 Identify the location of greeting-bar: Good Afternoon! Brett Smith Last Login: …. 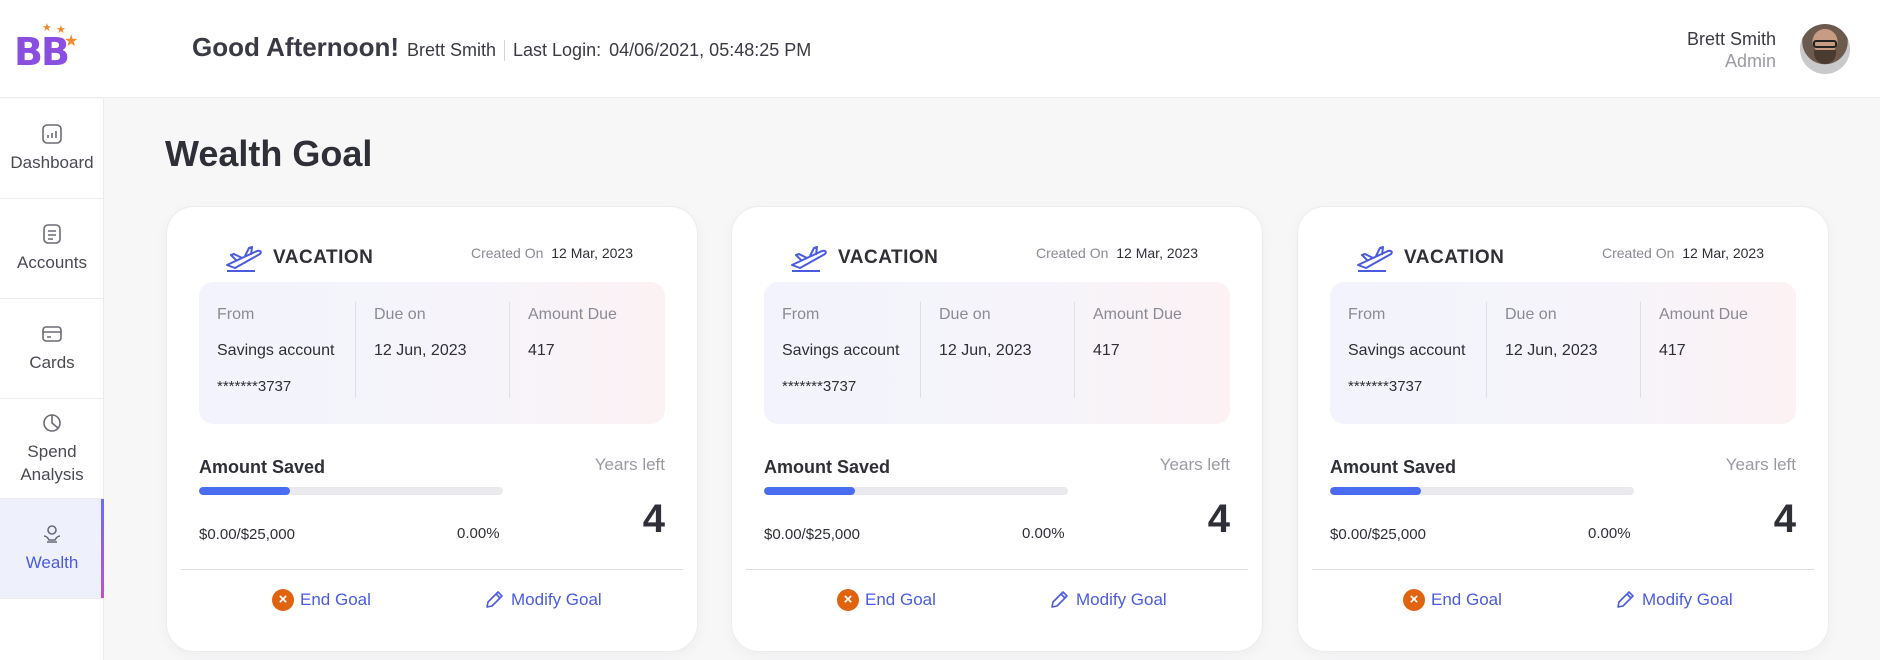
(501, 47).